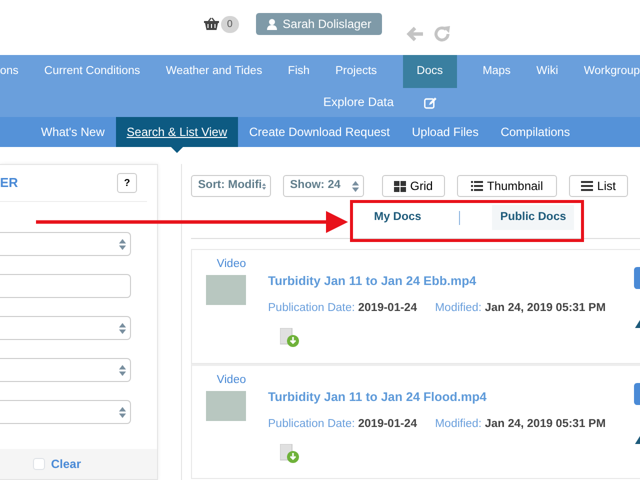 Image resolution: width=640 pixels, height=480 pixels. I want to click on list-view-button: List, so click(598, 186).